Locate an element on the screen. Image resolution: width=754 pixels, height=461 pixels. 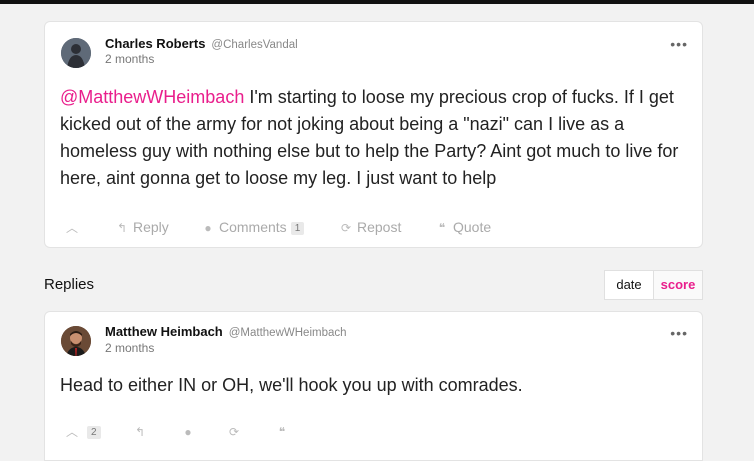
quote-button: ❝ Quote is located at coordinates (463, 227).